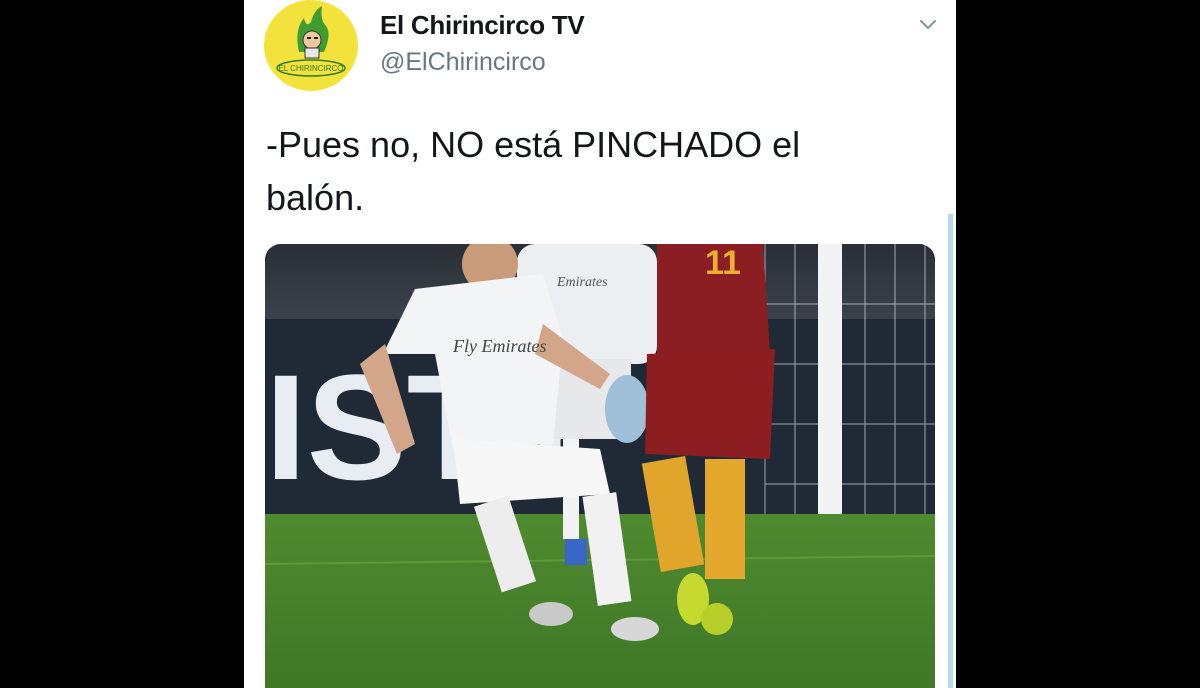  What do you see at coordinates (499, 346) in the screenshot?
I see `shirt-sponsor: Fly Emirates` at bounding box center [499, 346].